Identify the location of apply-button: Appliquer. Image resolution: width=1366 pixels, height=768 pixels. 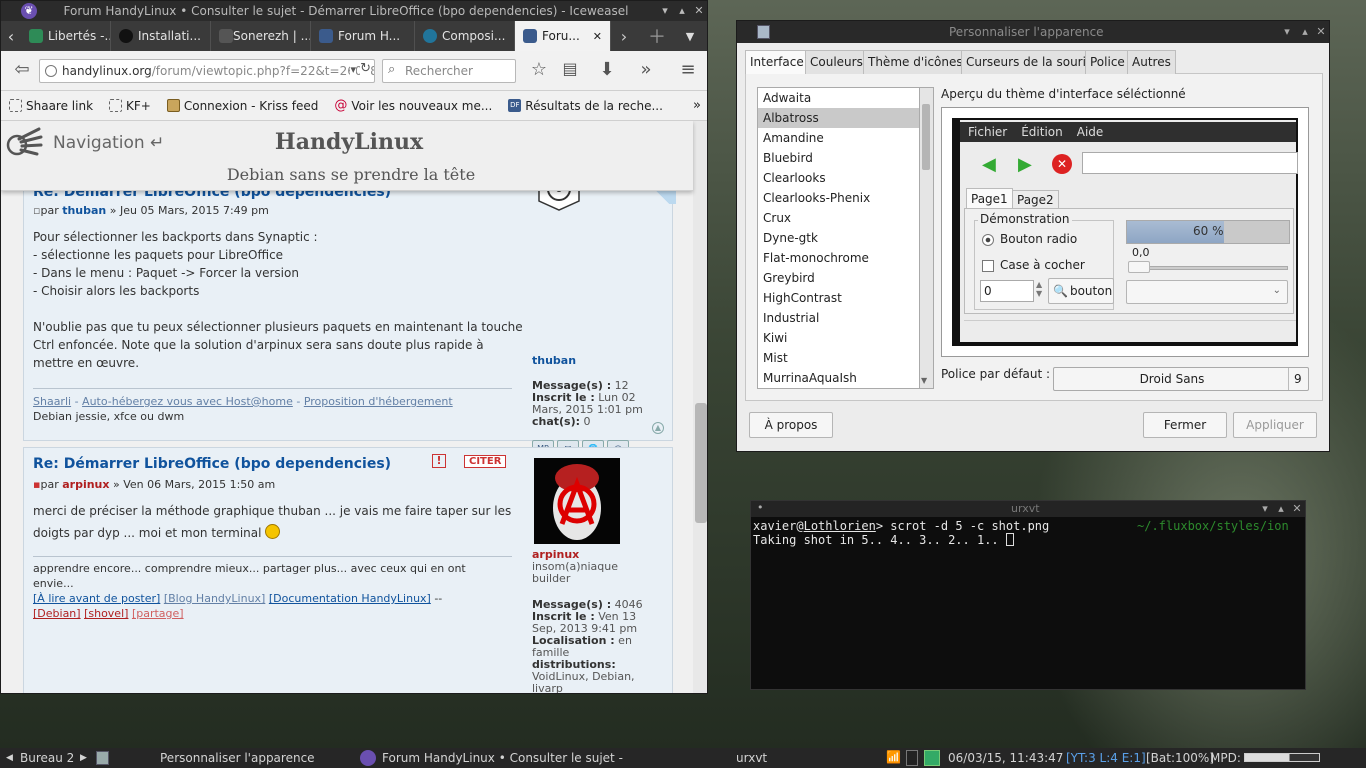
(1275, 425).